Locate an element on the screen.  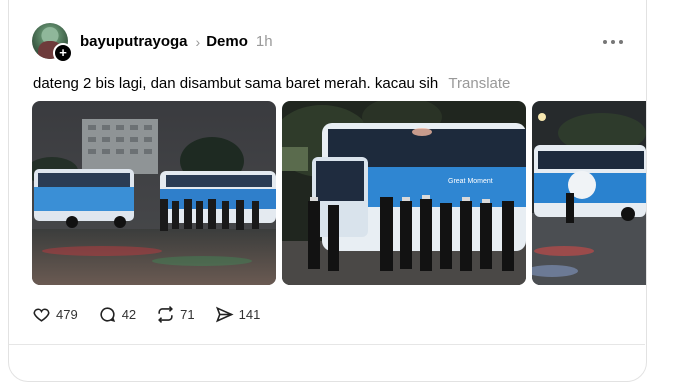
share-button: 141 is located at coordinates (238, 314).